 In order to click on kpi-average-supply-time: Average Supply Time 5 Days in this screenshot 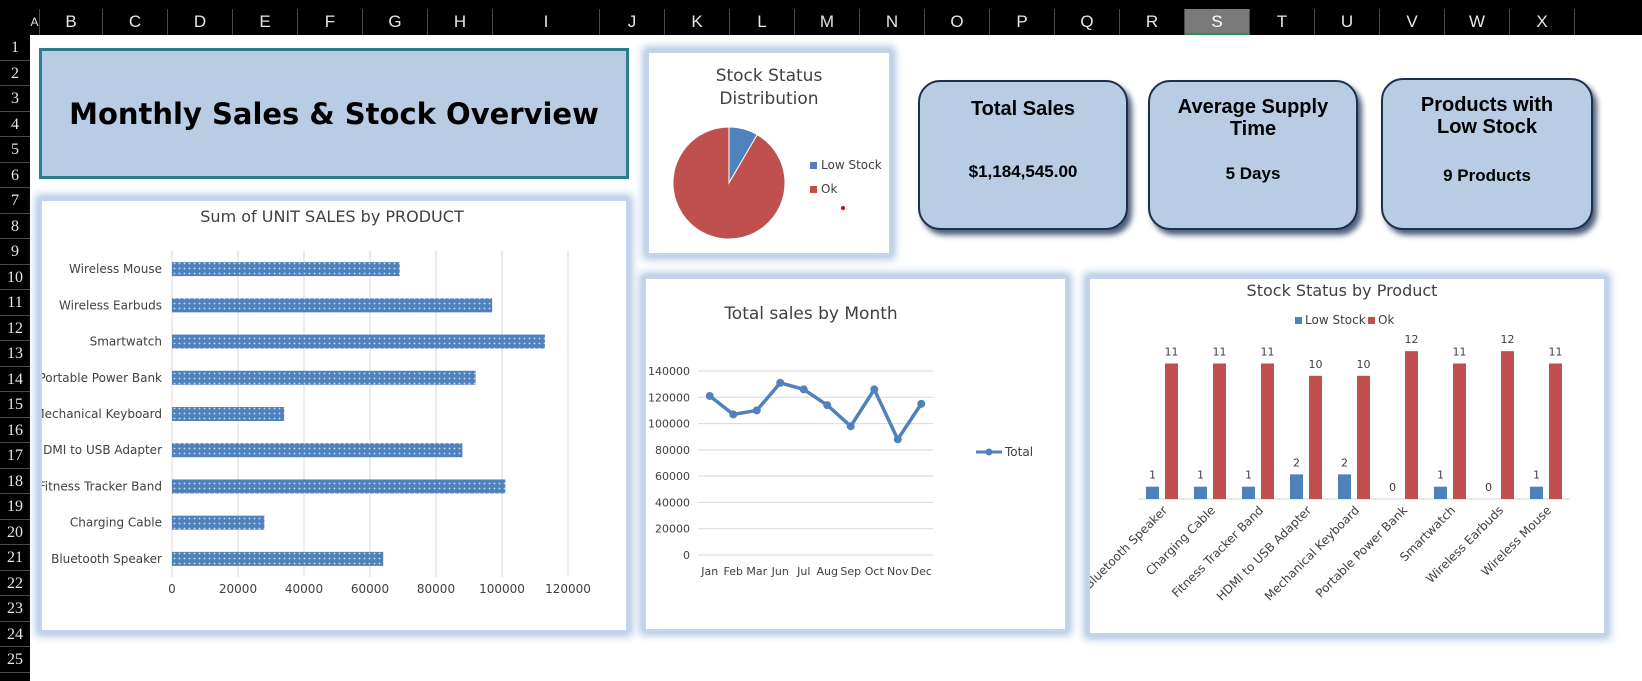, I will do `click(1253, 155)`.